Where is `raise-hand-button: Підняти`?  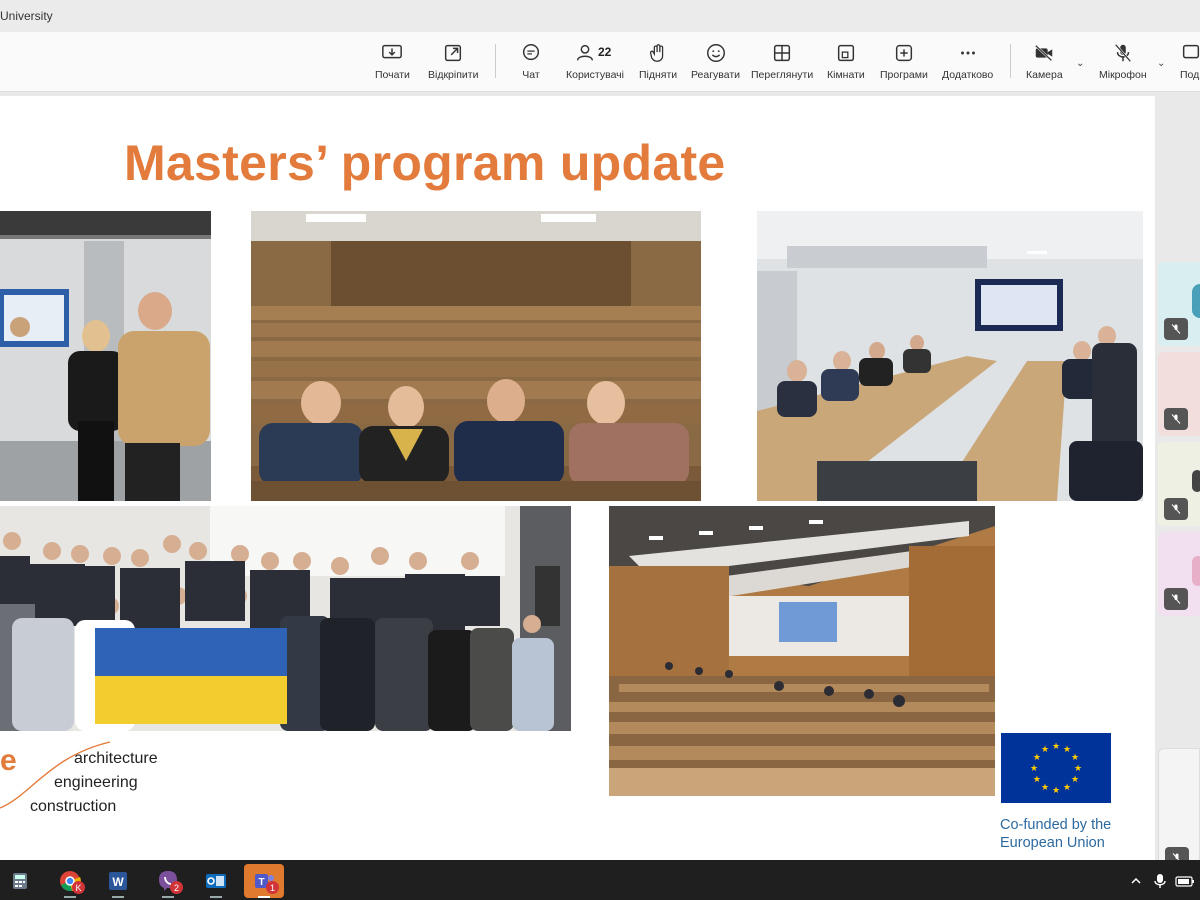
raise-hand-button: Підняти is located at coordinates (658, 65).